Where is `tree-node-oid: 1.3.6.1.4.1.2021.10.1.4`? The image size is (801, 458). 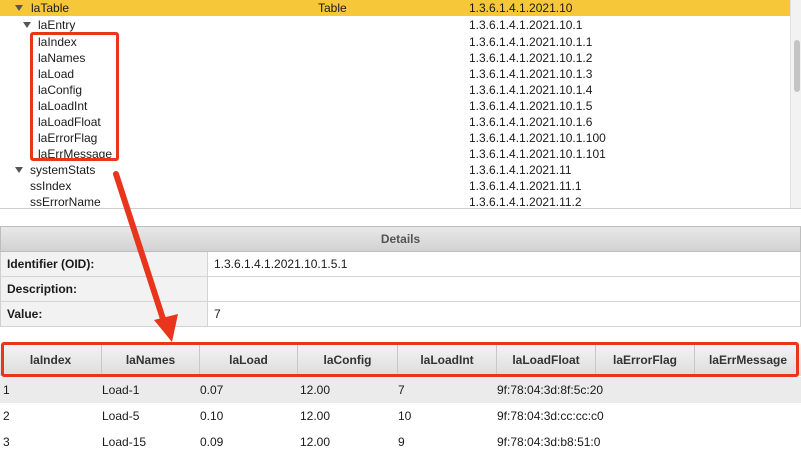
tree-node-oid: 1.3.6.1.4.1.2021.10.1.4 is located at coordinates (531, 90).